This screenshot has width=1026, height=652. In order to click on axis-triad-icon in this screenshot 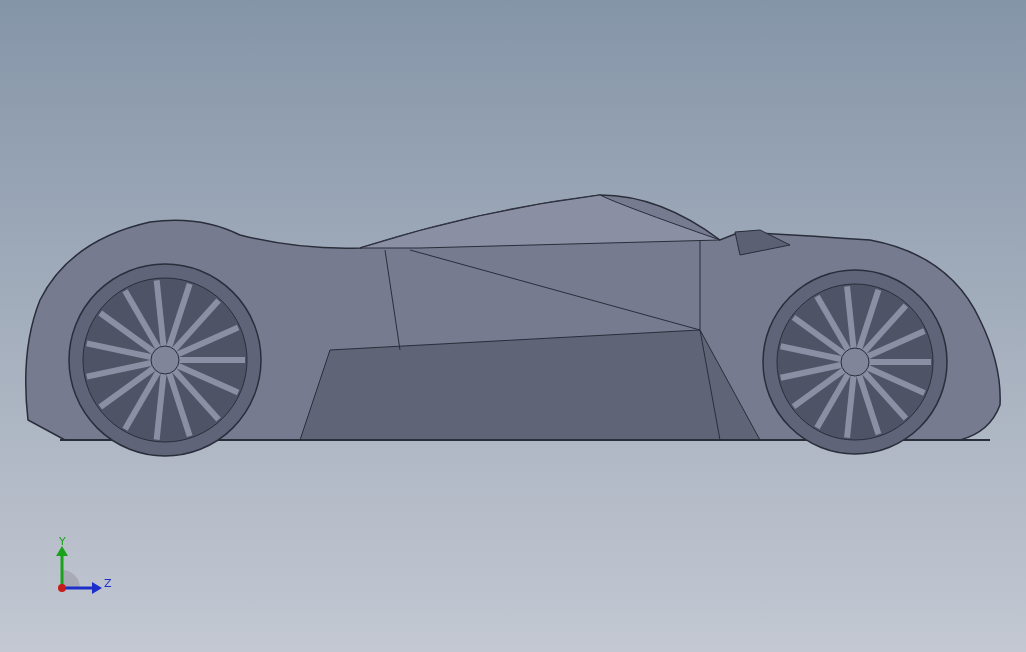, I will do `click(79, 570)`.